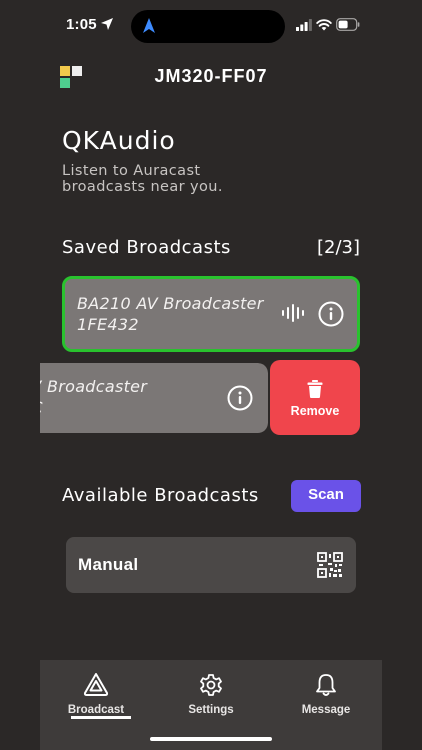 The height and width of the screenshot is (750, 422). I want to click on active-tab-indicator, so click(101, 717).